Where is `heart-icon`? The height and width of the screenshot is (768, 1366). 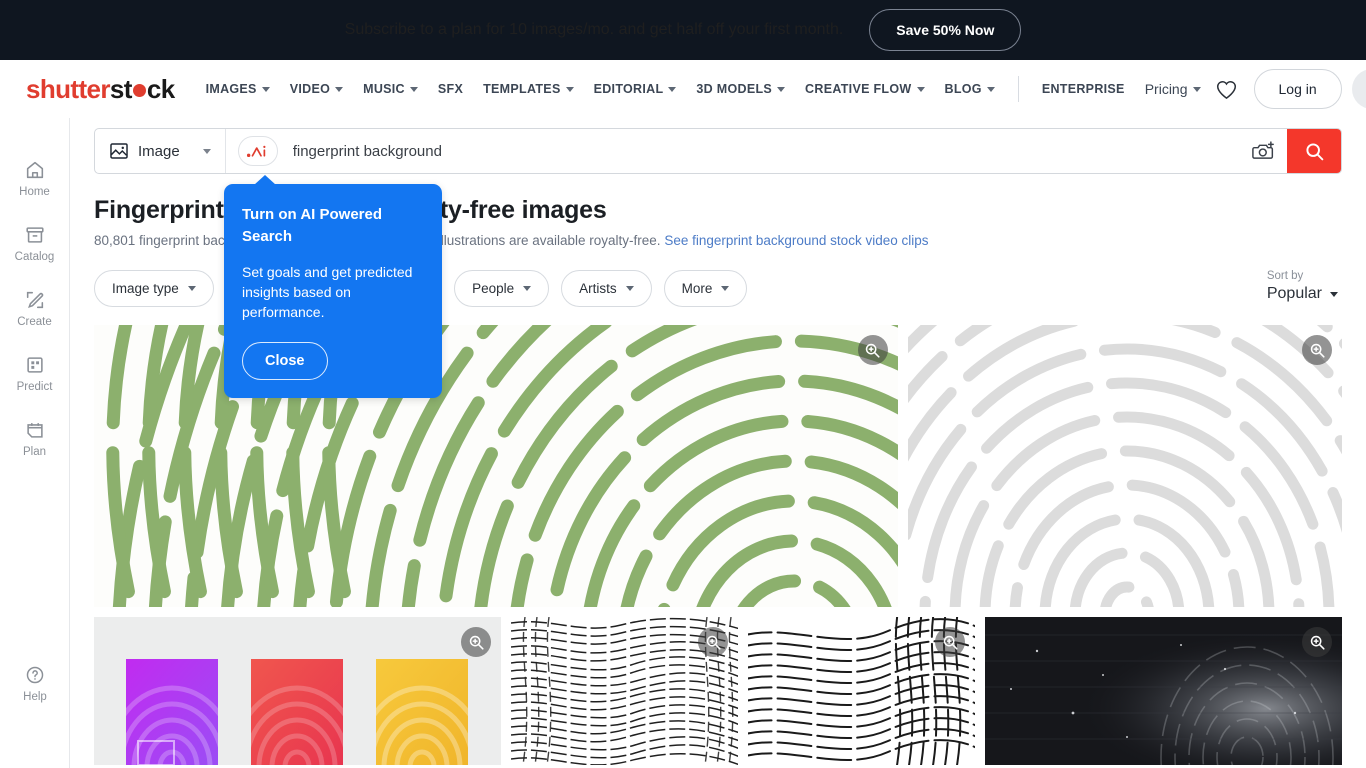
heart-icon is located at coordinates (1227, 89).